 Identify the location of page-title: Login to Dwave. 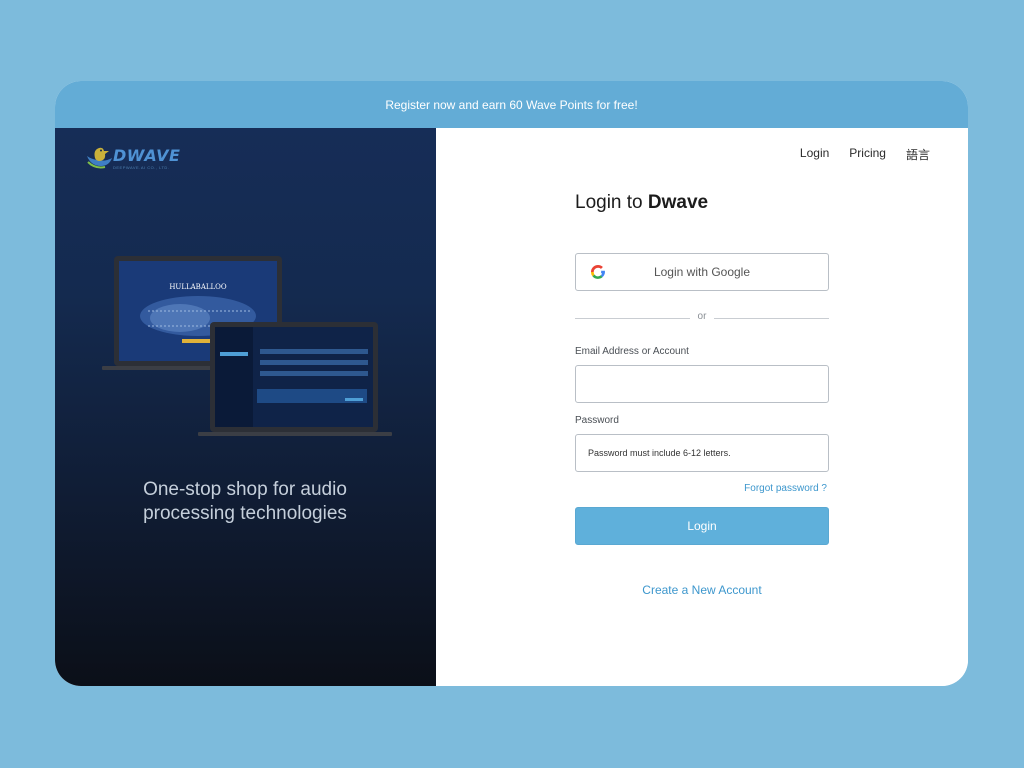
(641, 203).